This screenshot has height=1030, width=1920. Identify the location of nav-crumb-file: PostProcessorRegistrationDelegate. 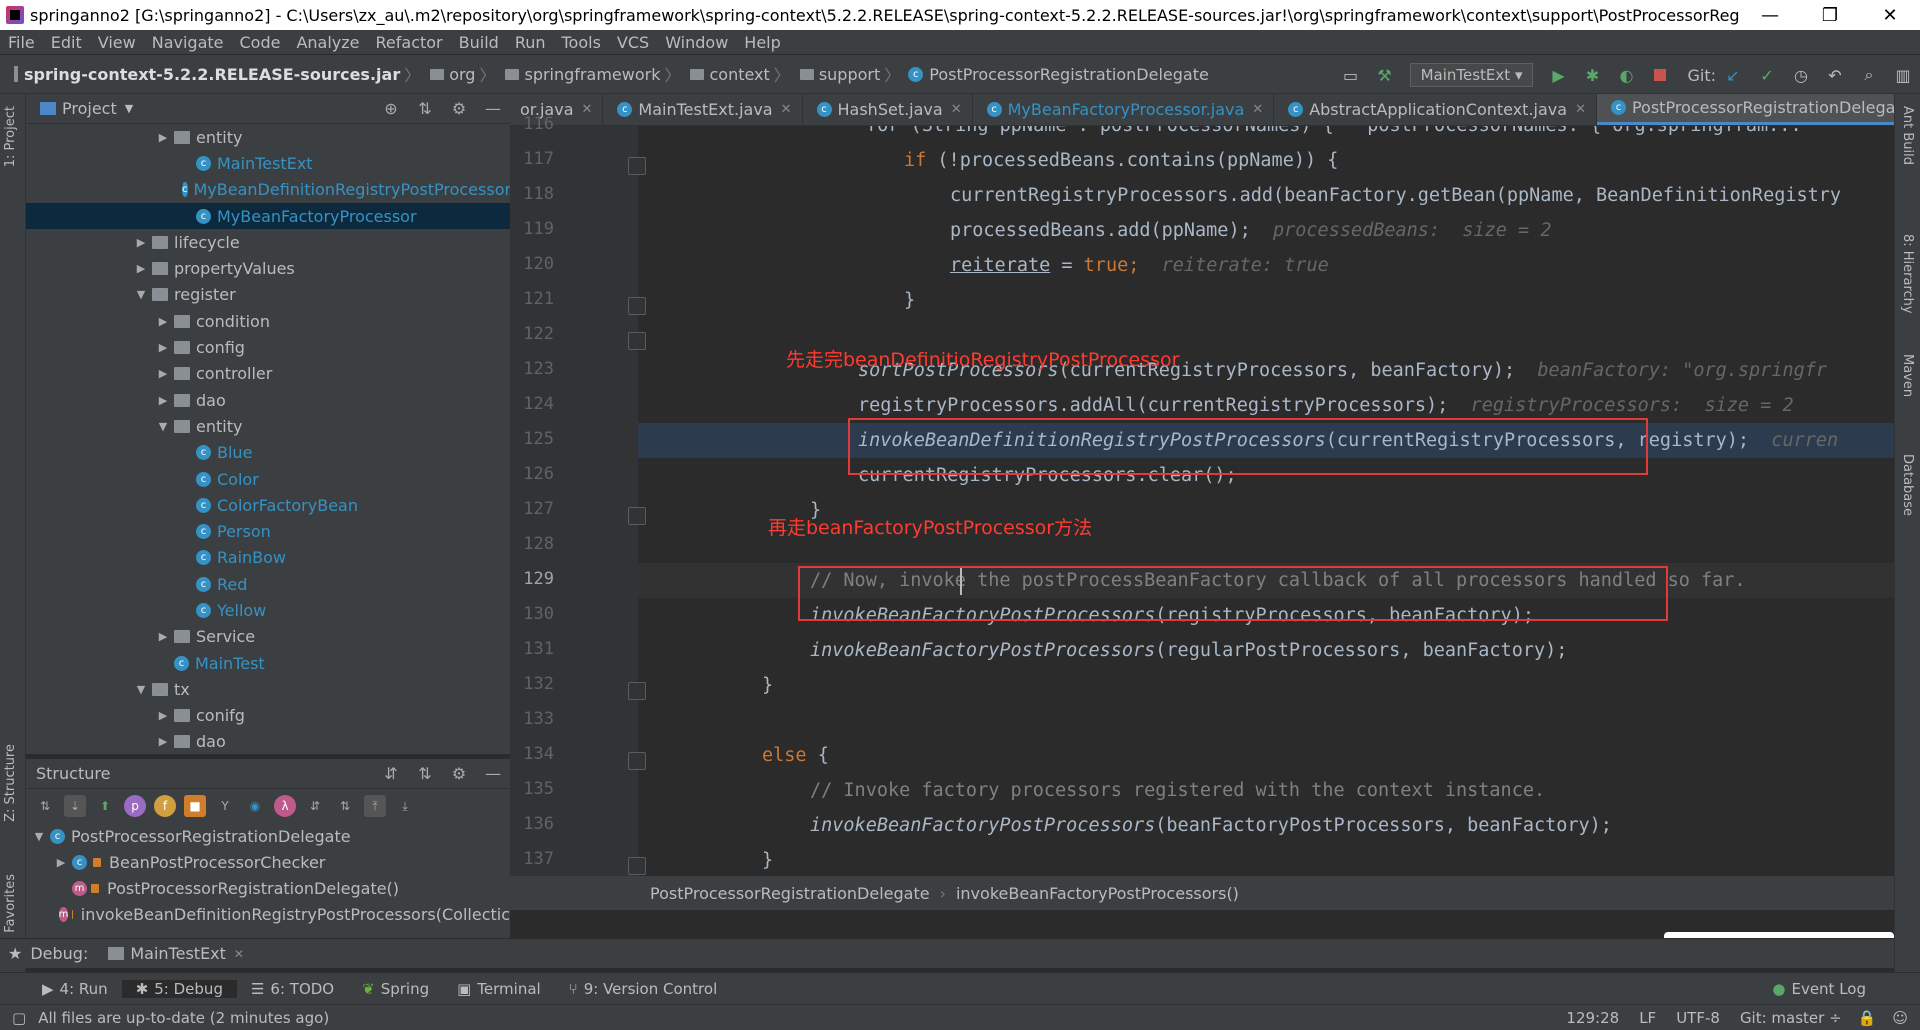
(1069, 74).